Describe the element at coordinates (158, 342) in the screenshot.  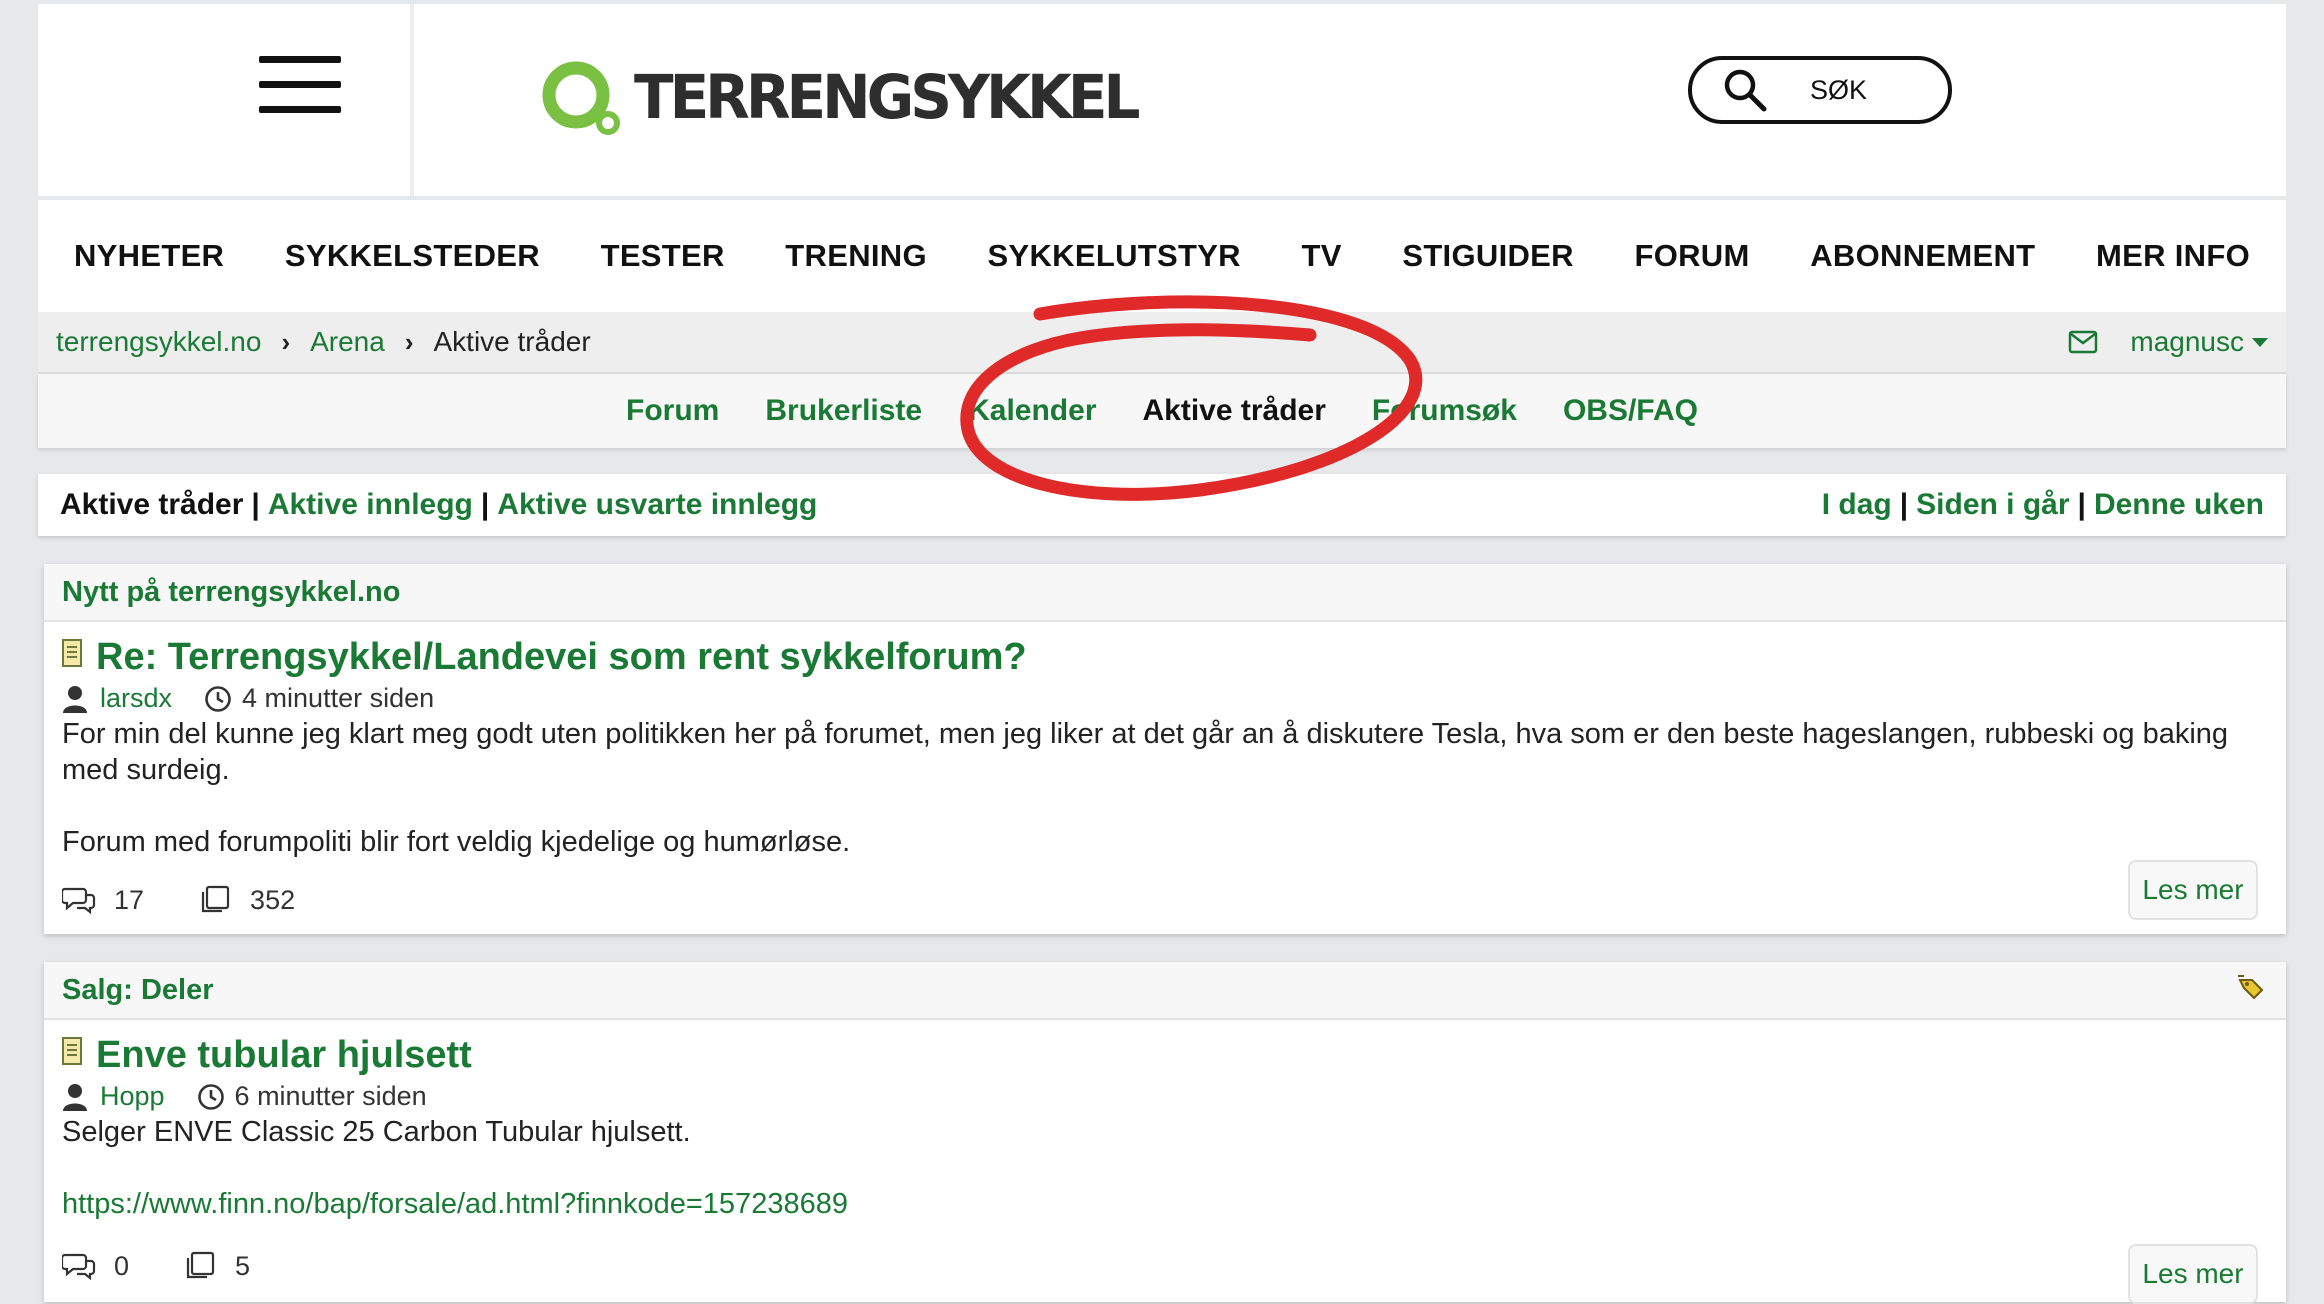
I see `breadcrumb-home-link: terrengsykkel.no` at that location.